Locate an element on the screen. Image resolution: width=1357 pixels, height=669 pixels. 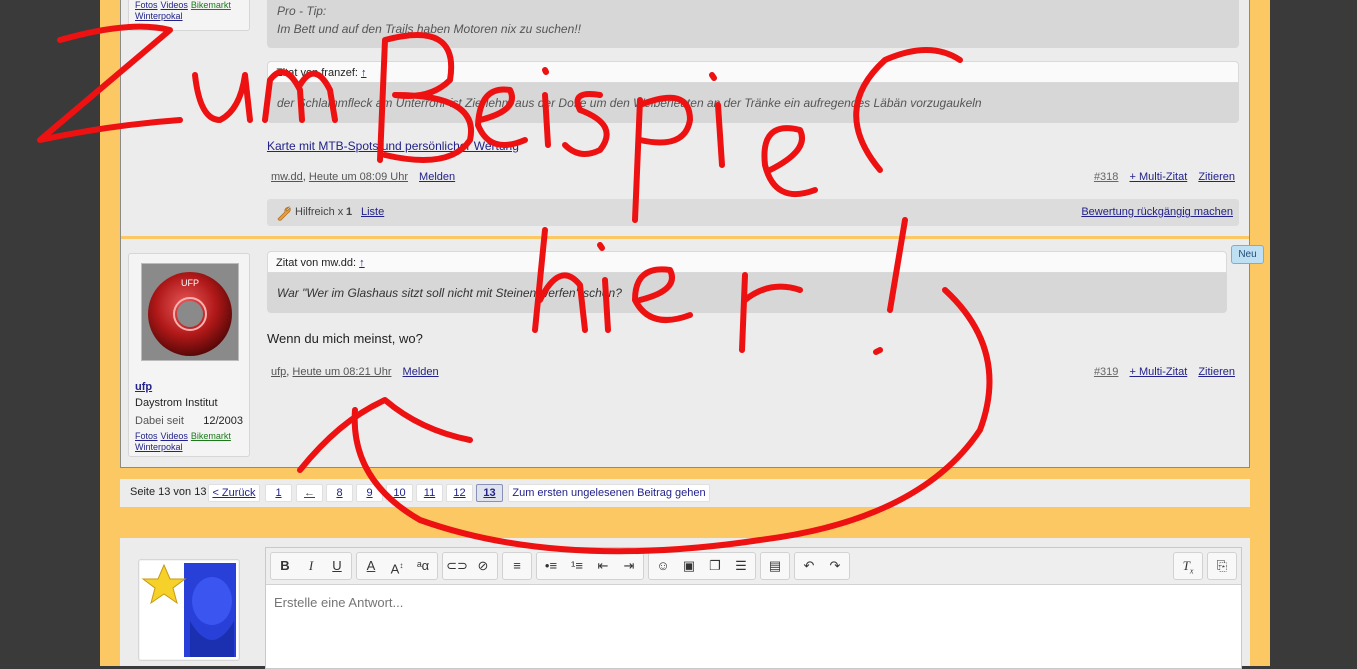
bold-icon: B is located at coordinates (285, 566).